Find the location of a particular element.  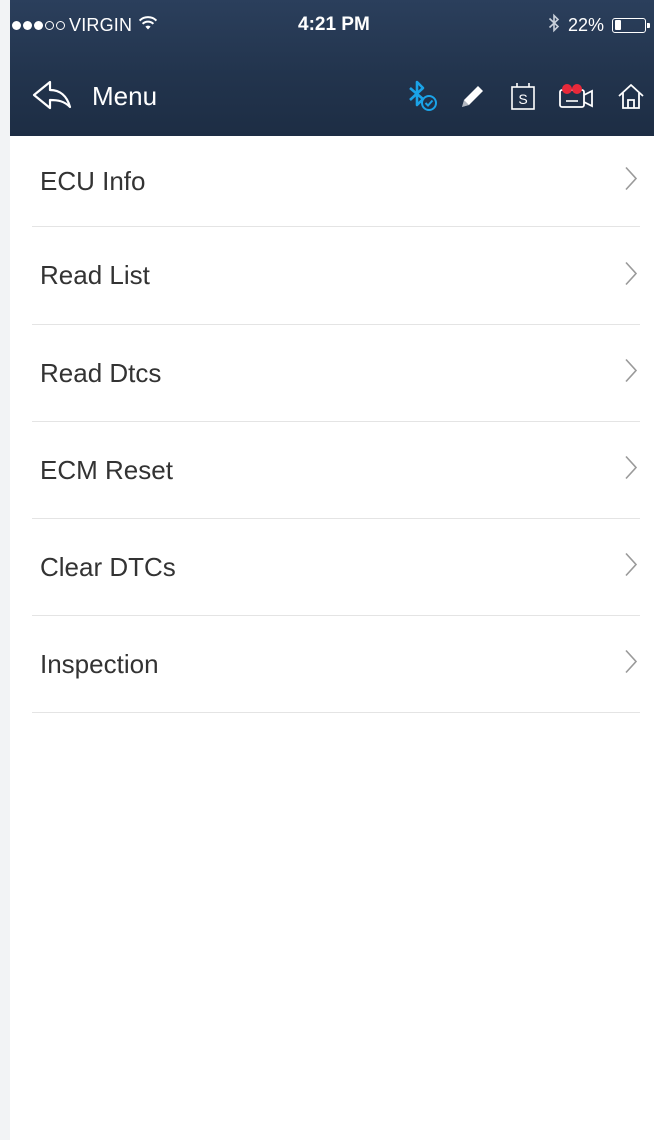

menu-item-read-dtcs: Read Dtcs is located at coordinates (336, 373).